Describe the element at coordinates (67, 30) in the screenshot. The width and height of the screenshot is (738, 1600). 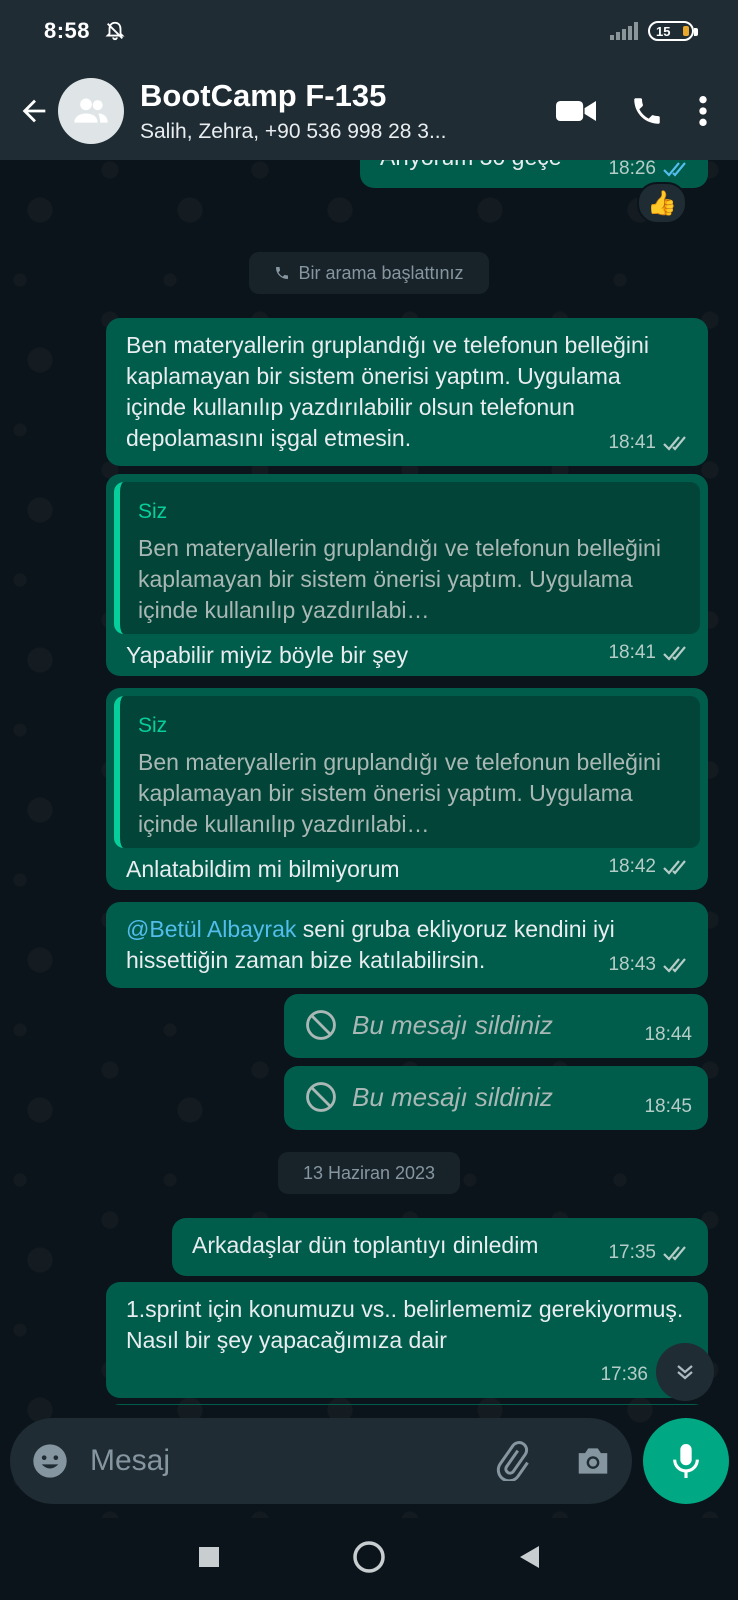
I see `status-time: 8:58` at that location.